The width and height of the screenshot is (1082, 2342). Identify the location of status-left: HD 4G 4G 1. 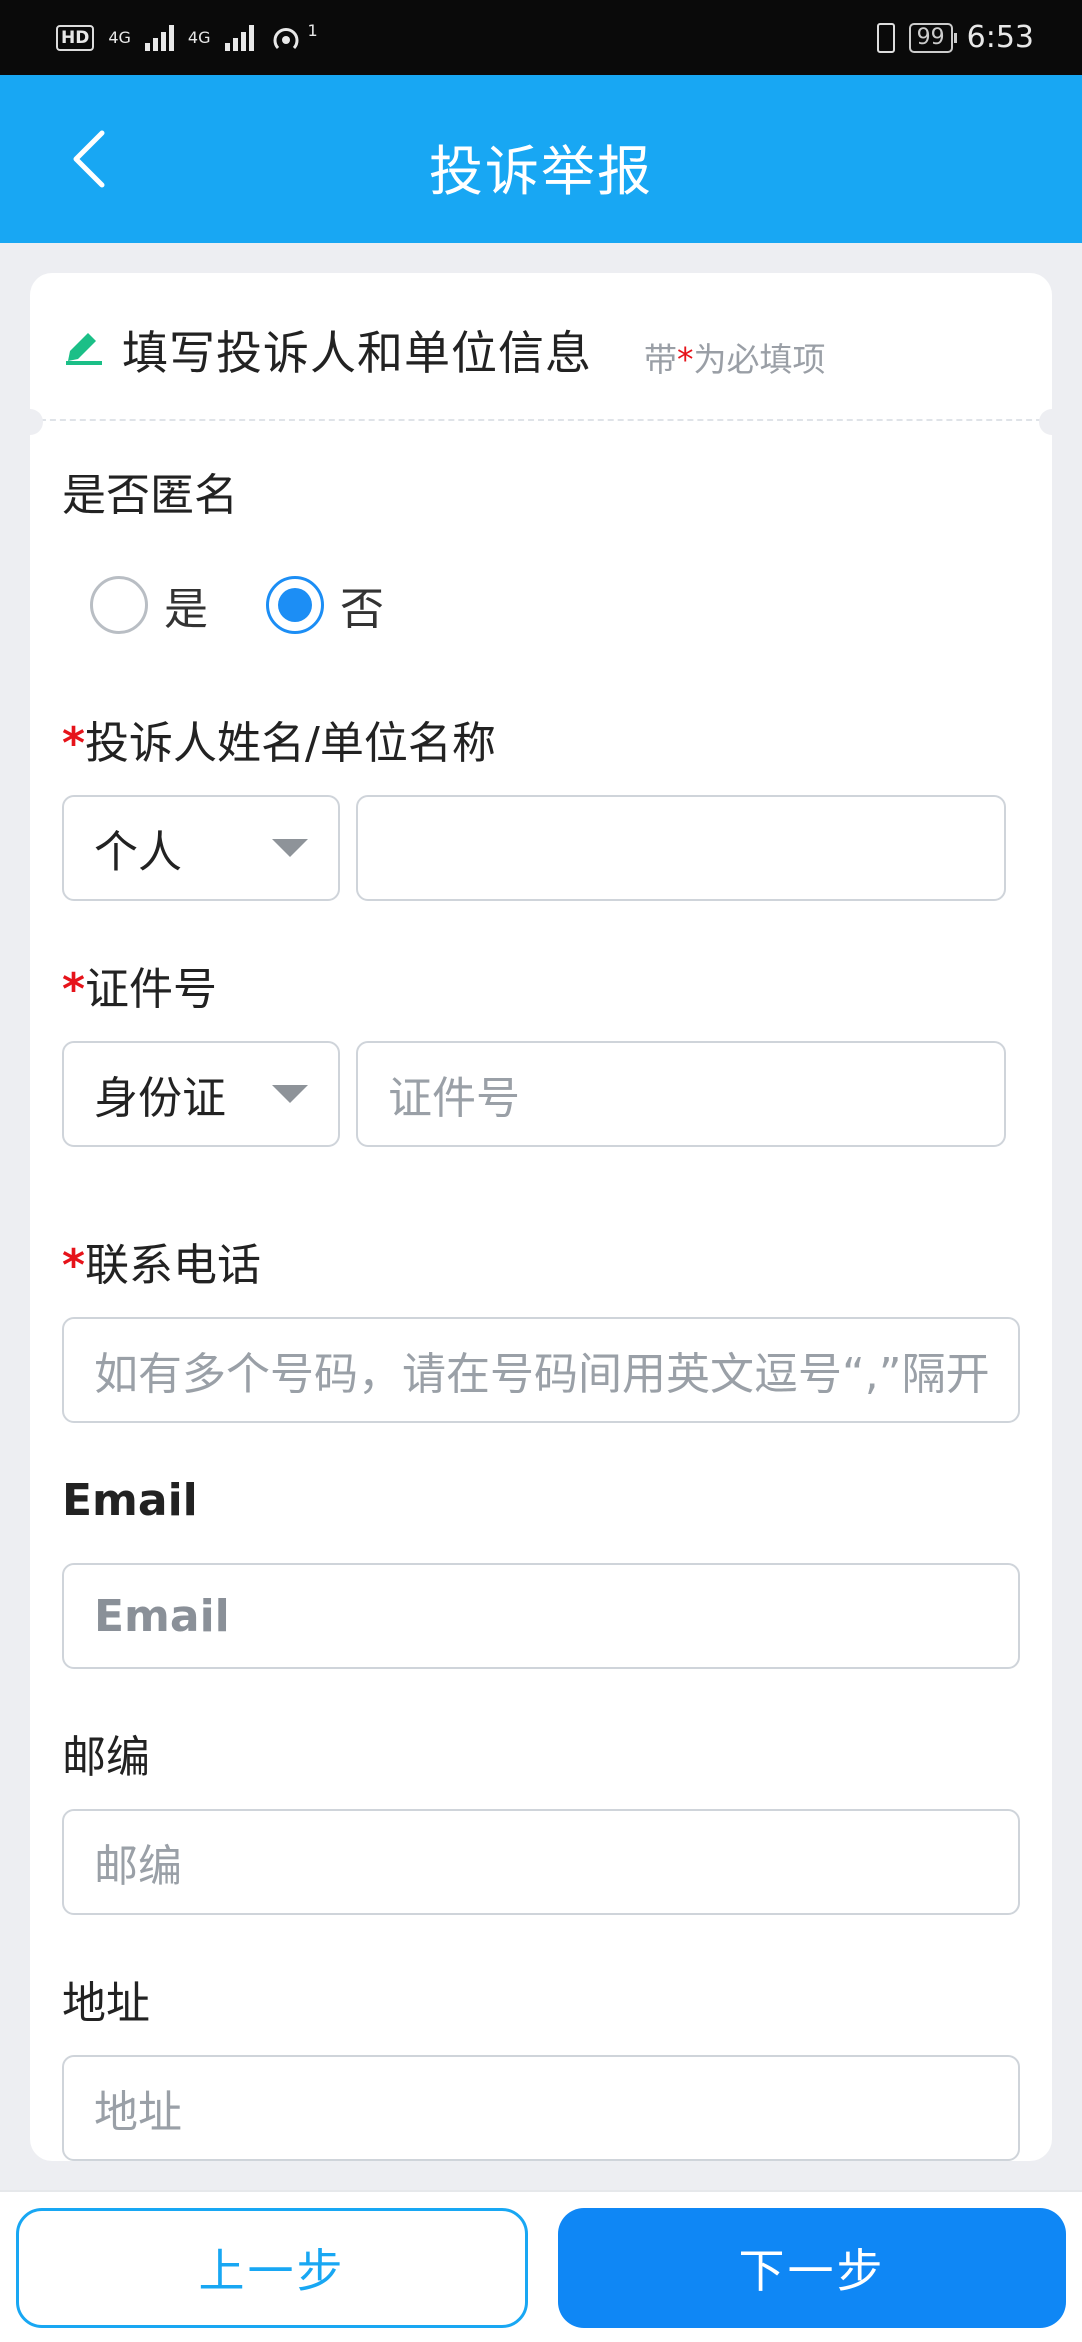
(187, 37).